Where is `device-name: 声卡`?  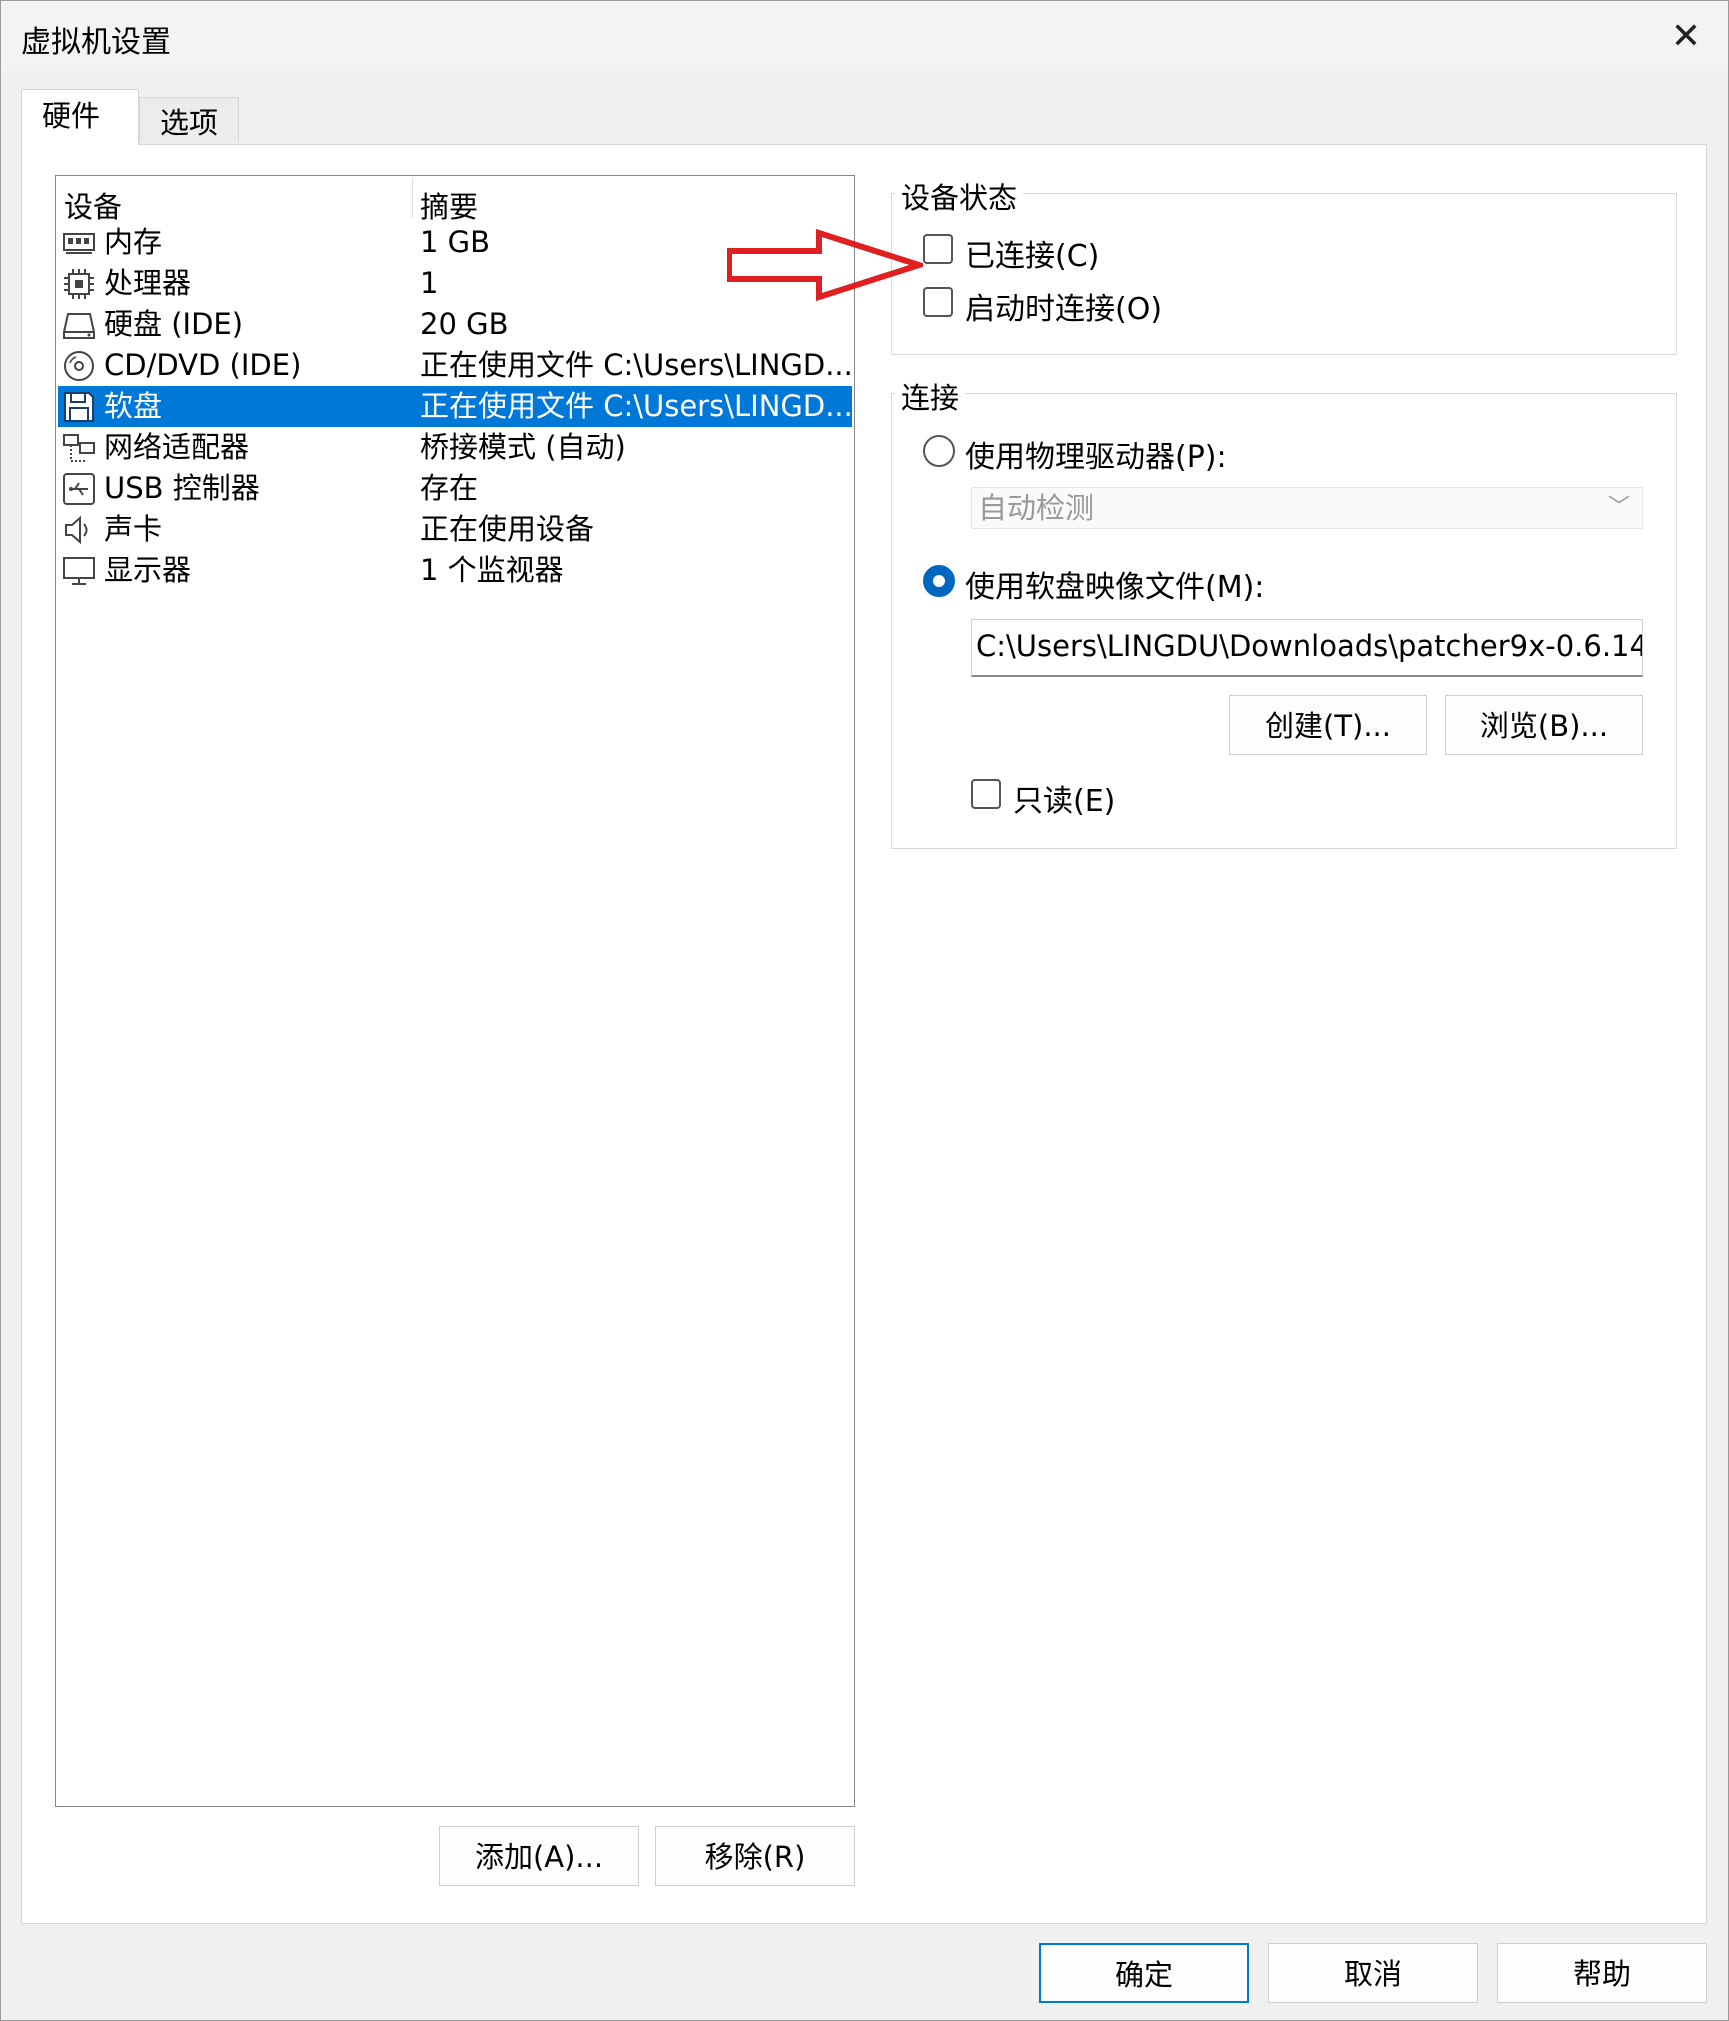
device-name: 声卡 is located at coordinates (133, 529).